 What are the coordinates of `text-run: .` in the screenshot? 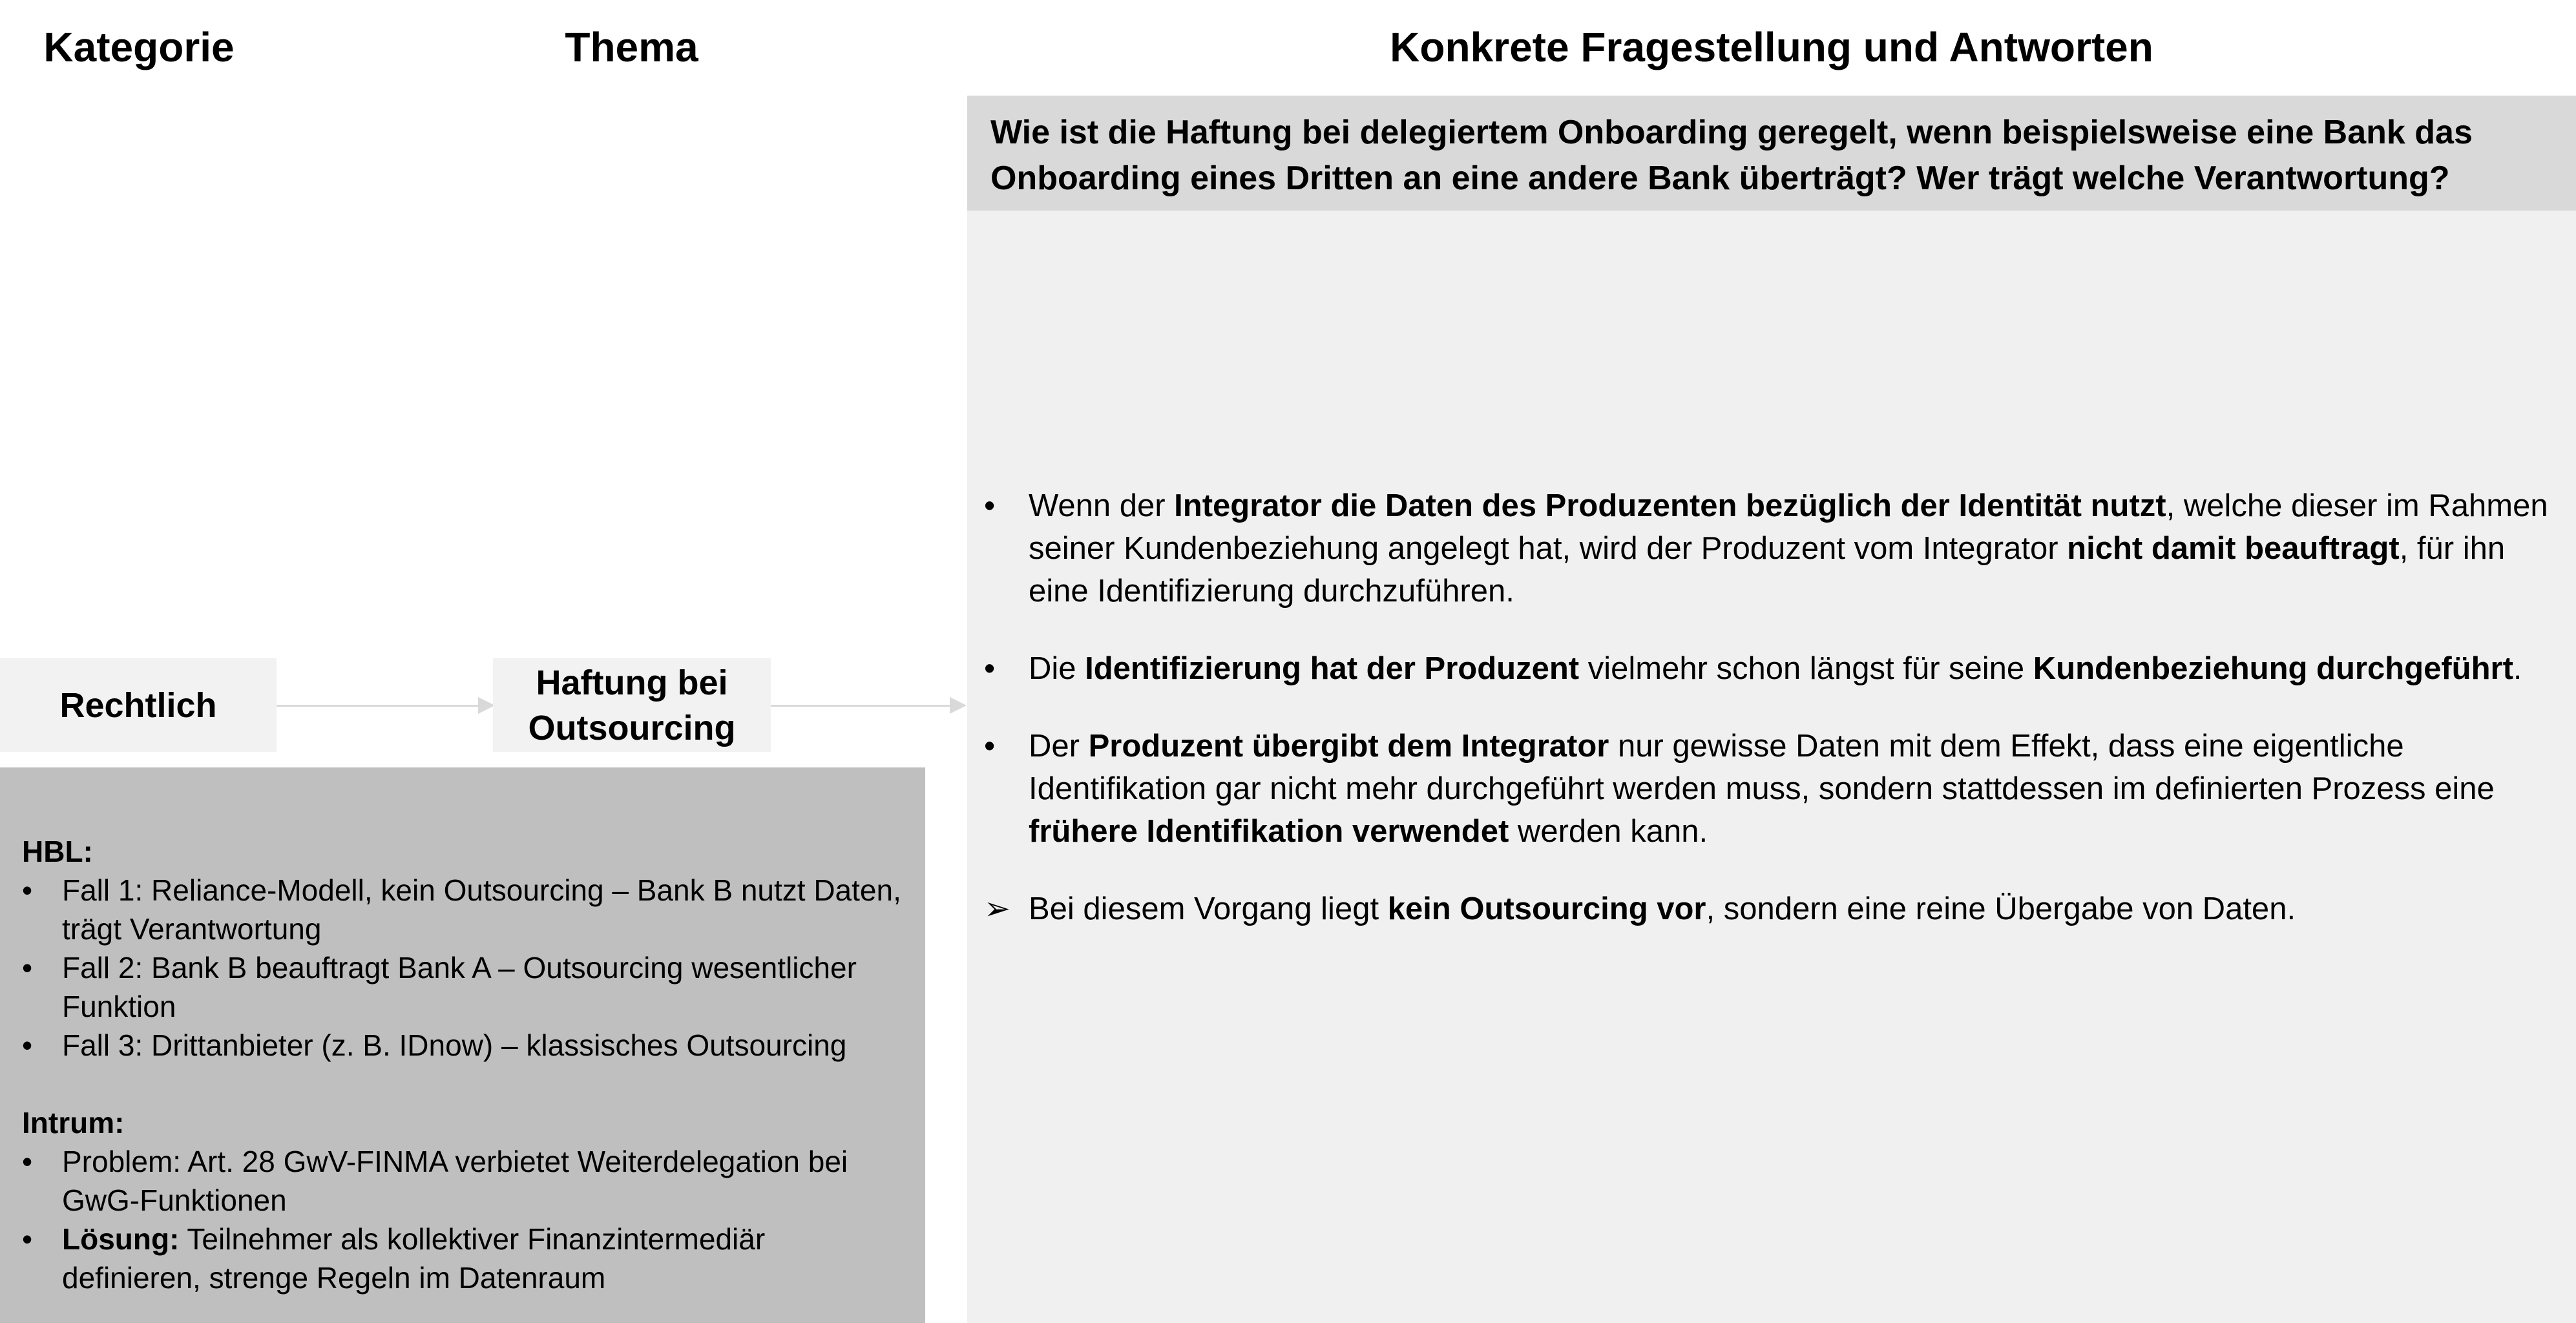 It's located at (2517, 669).